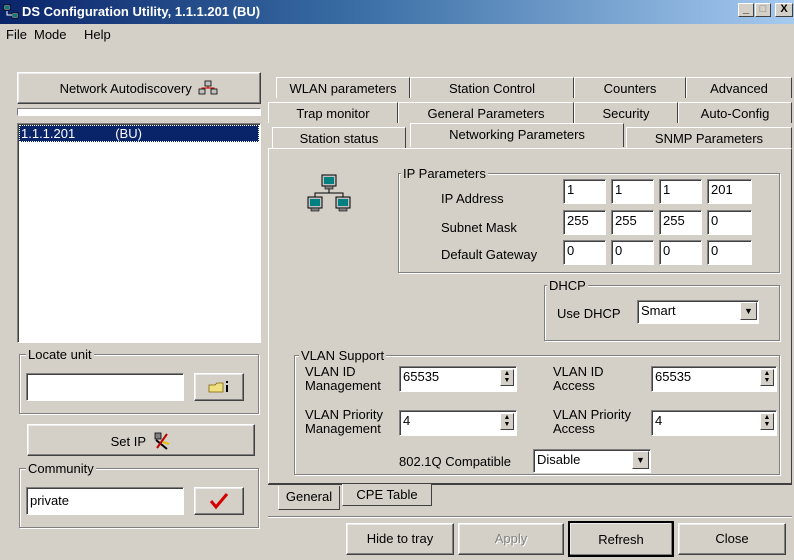 This screenshot has width=794, height=560. Describe the element at coordinates (659, 420) in the screenshot. I see `vlan-priority-access-value: 4` at that location.